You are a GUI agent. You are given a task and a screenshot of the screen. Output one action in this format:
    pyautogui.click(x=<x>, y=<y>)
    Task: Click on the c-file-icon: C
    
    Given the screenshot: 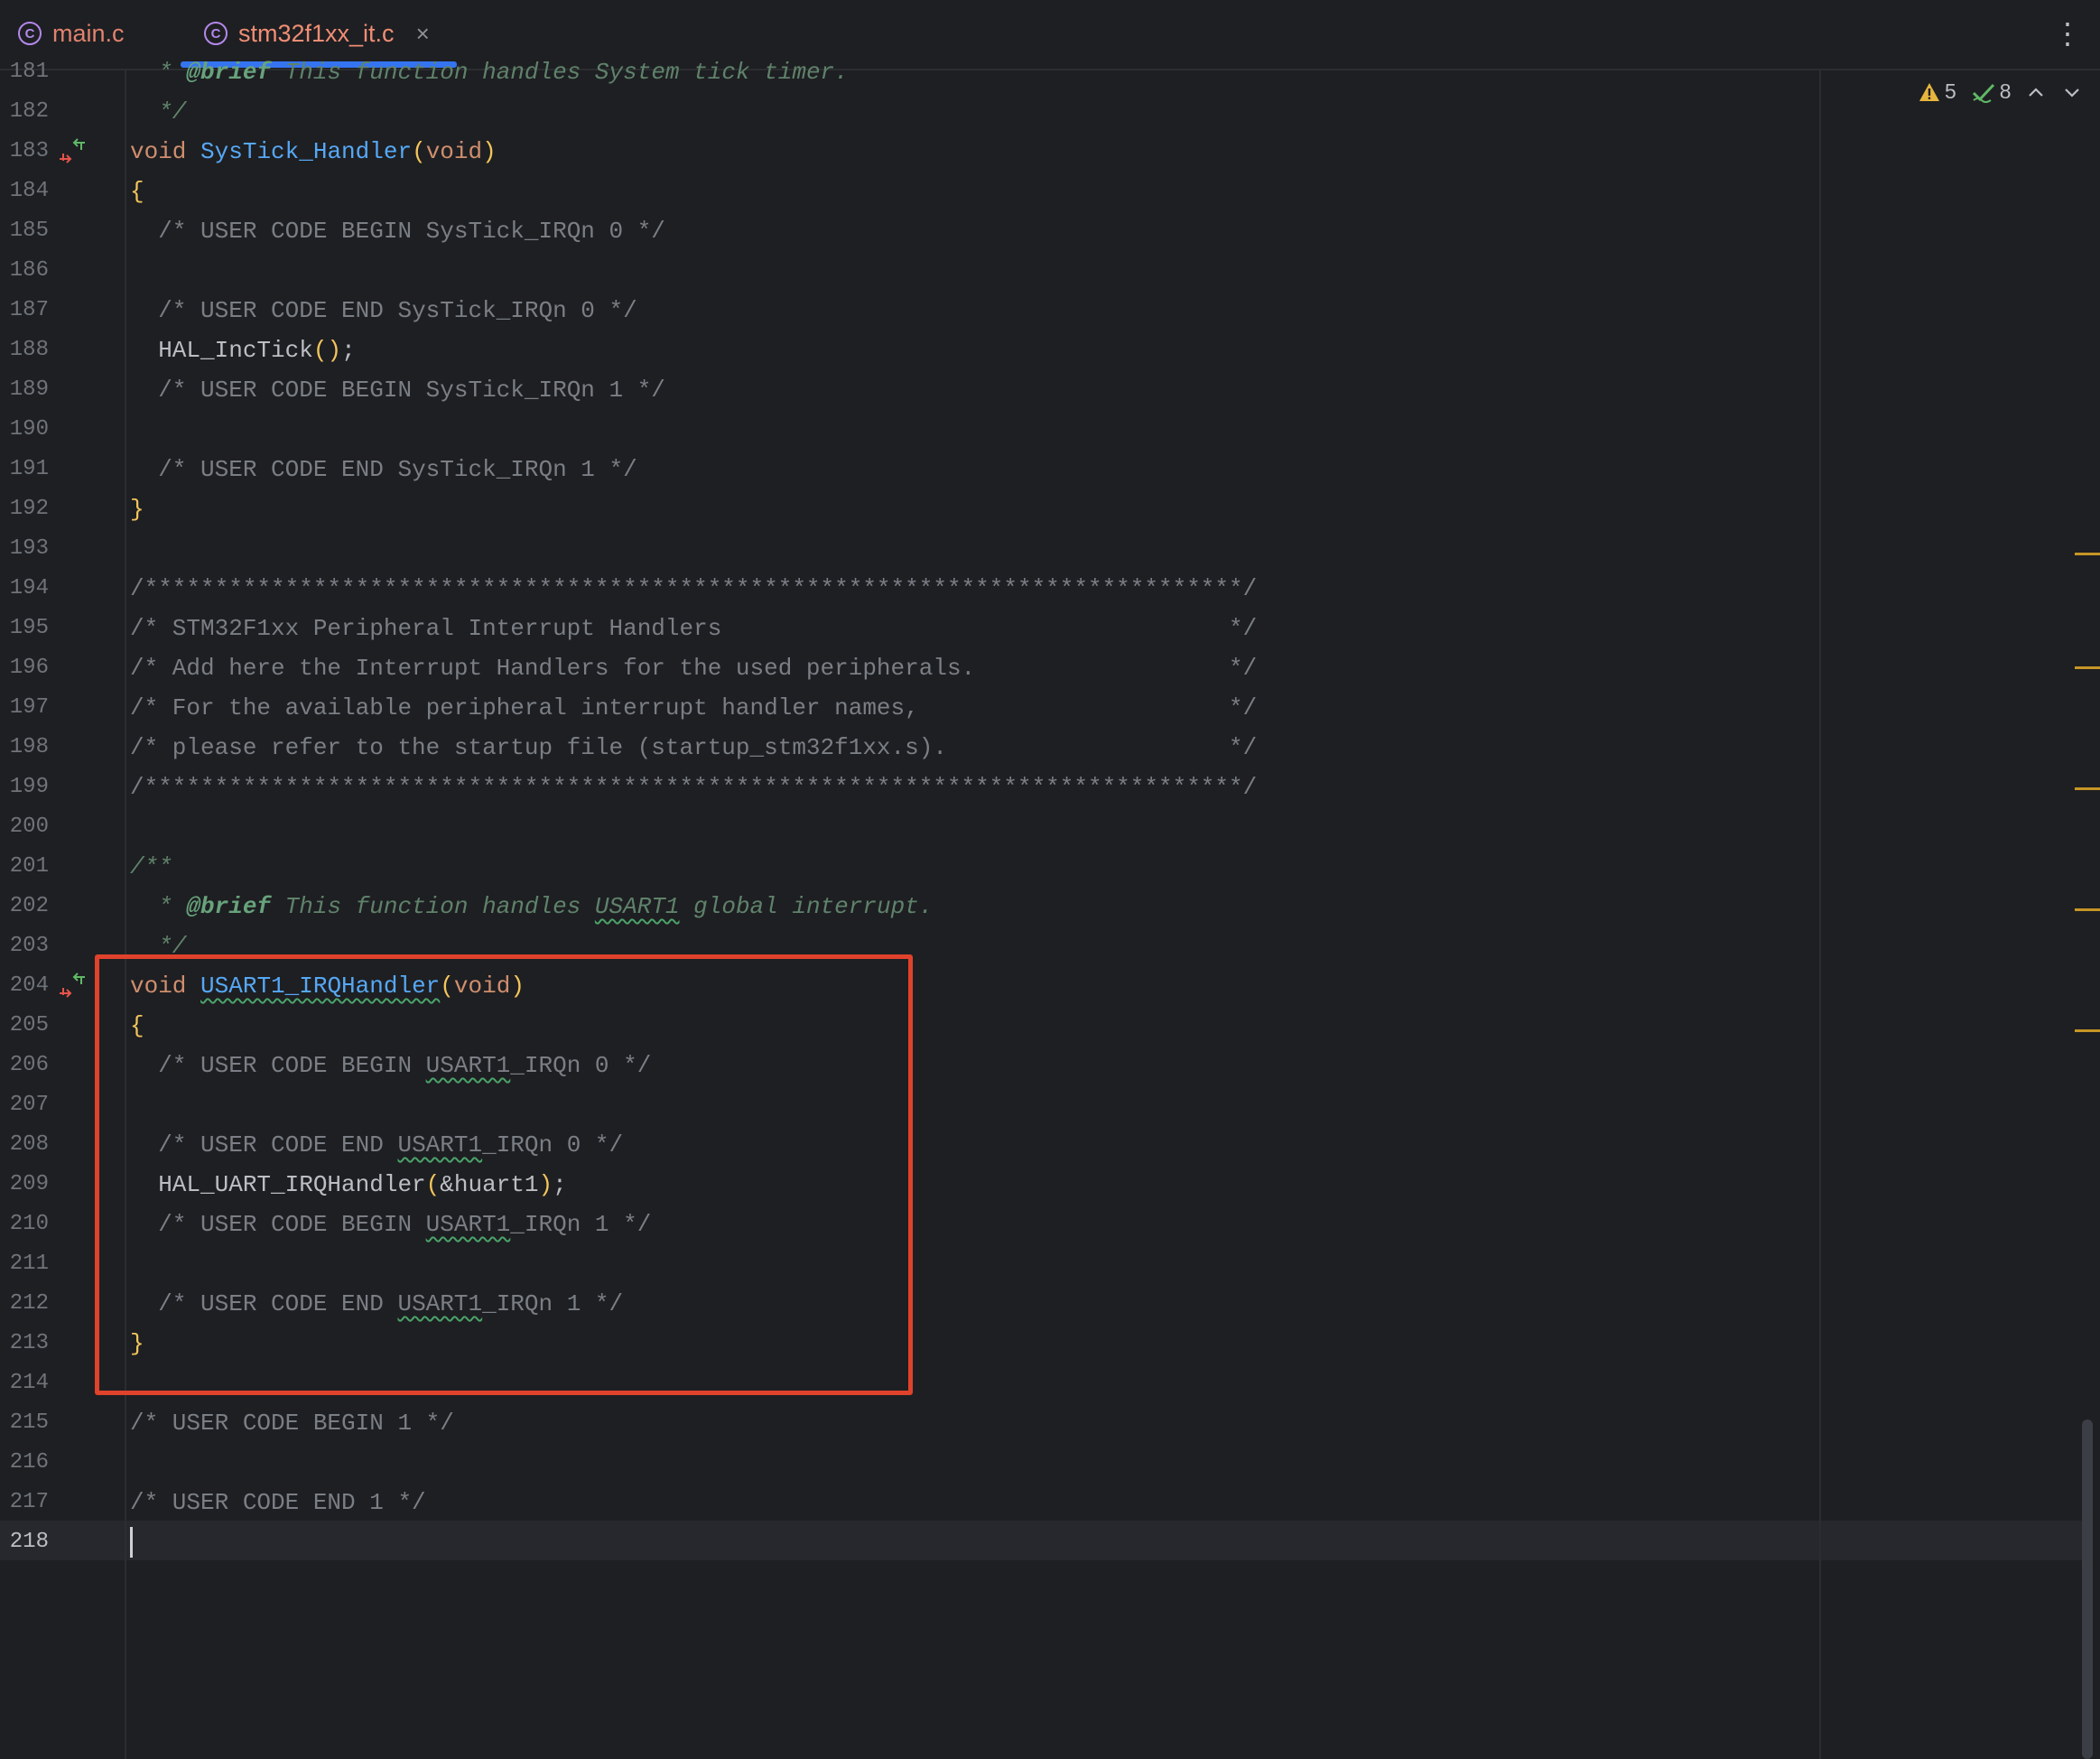 What is the action you would take?
    pyautogui.click(x=216, y=33)
    